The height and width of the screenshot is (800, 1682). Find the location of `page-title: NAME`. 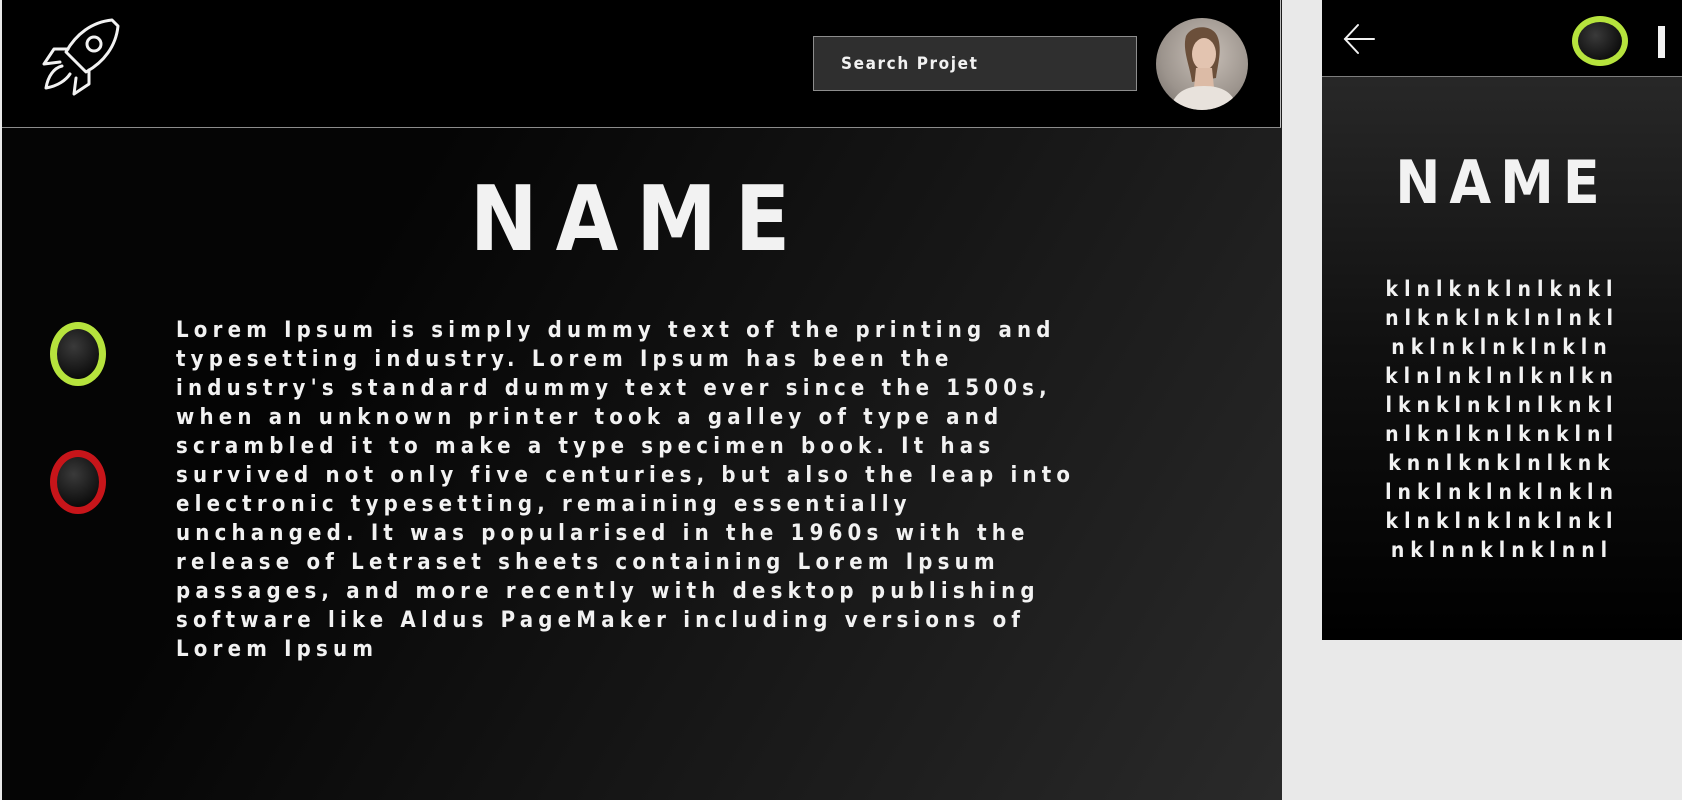

page-title: NAME is located at coordinates (639, 219).